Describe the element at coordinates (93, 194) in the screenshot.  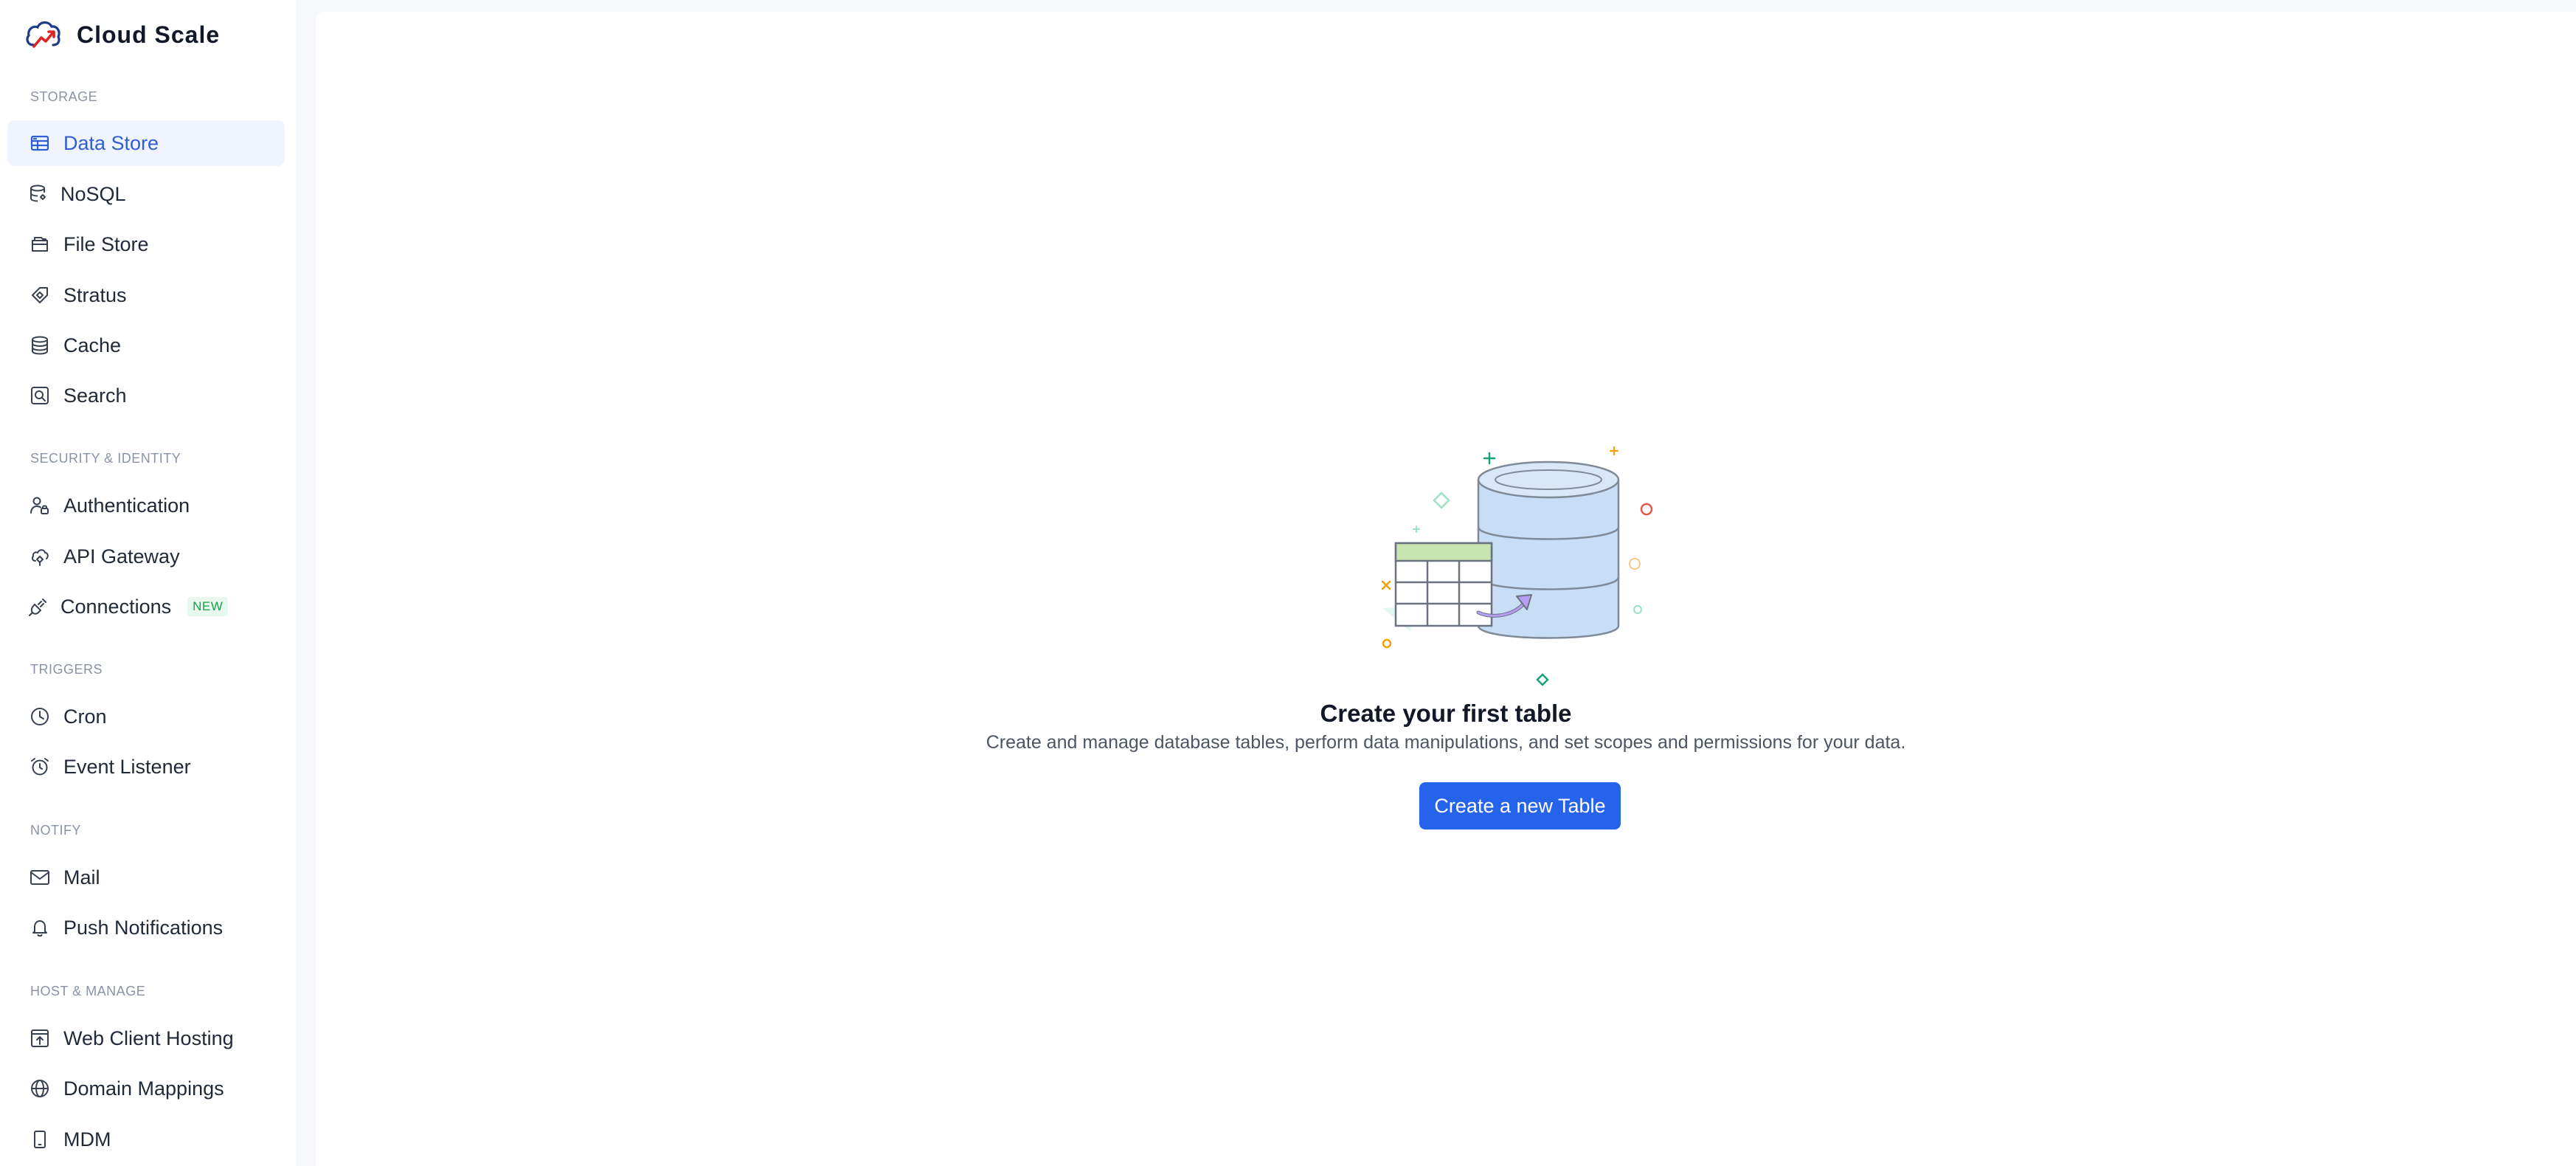
I see `sidebar-item-label: NoSQL` at that location.